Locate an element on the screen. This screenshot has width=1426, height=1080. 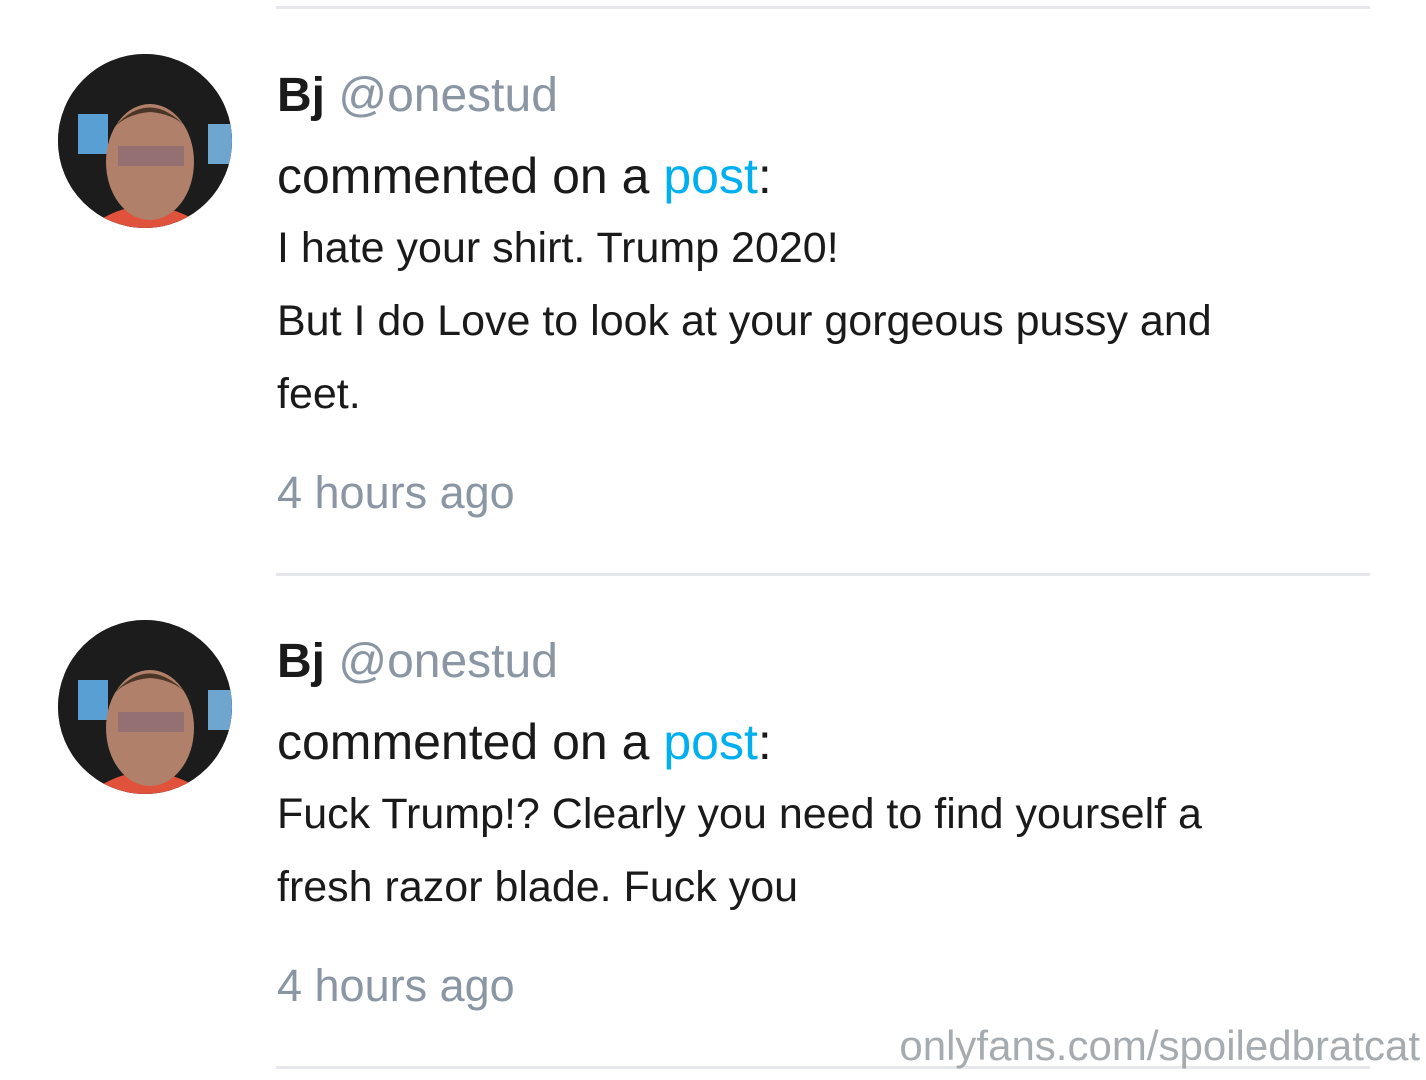
watermark: onlyfans.com/spoiledbratcat is located at coordinates (1159, 1045).